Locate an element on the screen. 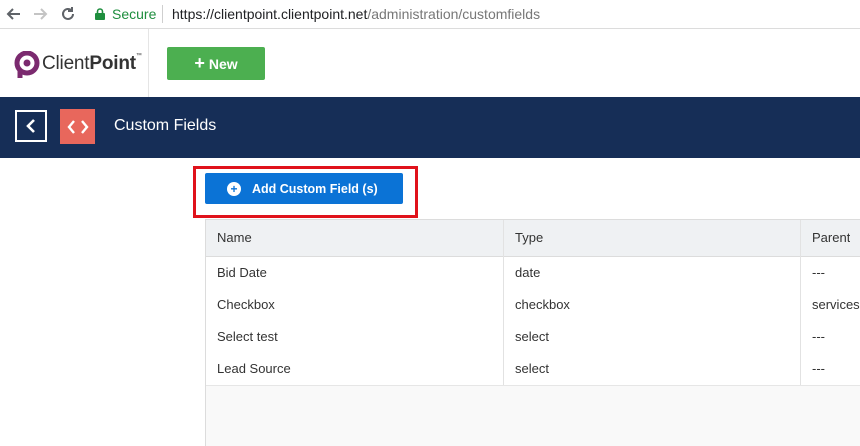 The height and width of the screenshot is (446, 860). reload-icon is located at coordinates (68, 14).